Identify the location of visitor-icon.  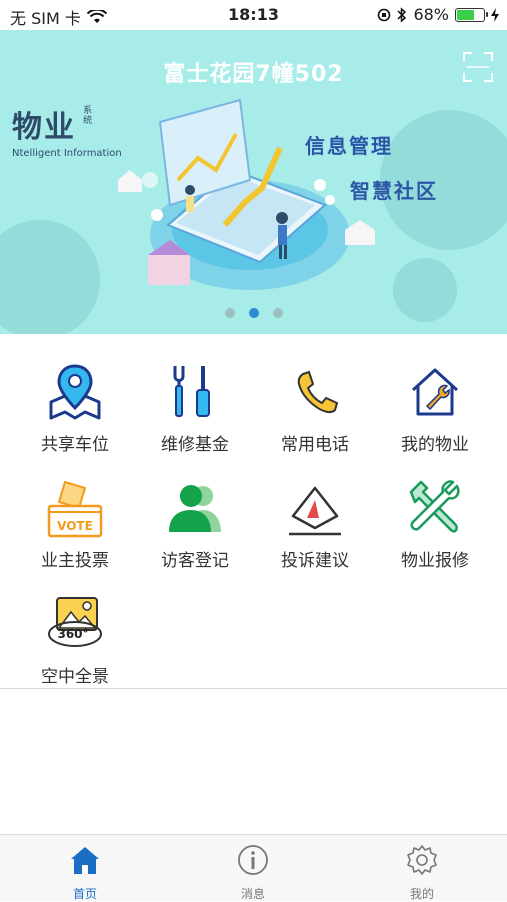
(195, 508).